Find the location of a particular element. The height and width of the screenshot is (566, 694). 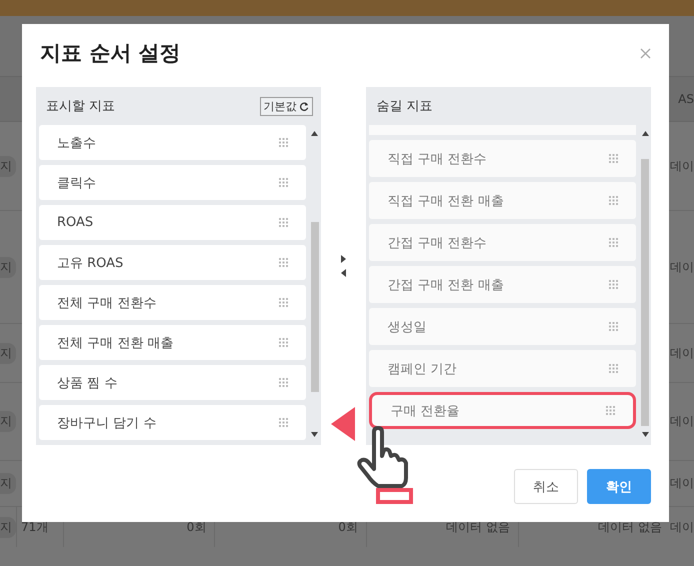

metric-item: 캠페인 기간 is located at coordinates (502, 368).